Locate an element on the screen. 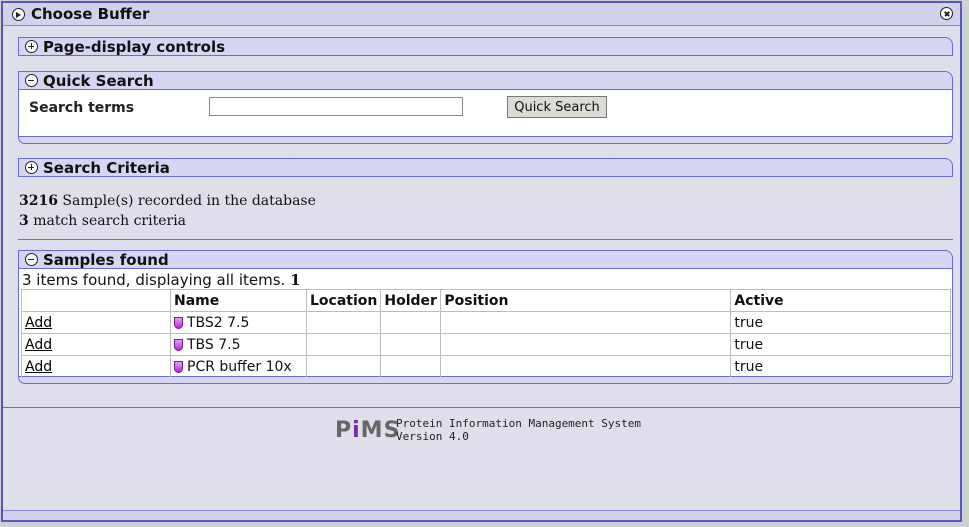 This screenshot has height=527, width=969. column-header: Position is located at coordinates (586, 300).